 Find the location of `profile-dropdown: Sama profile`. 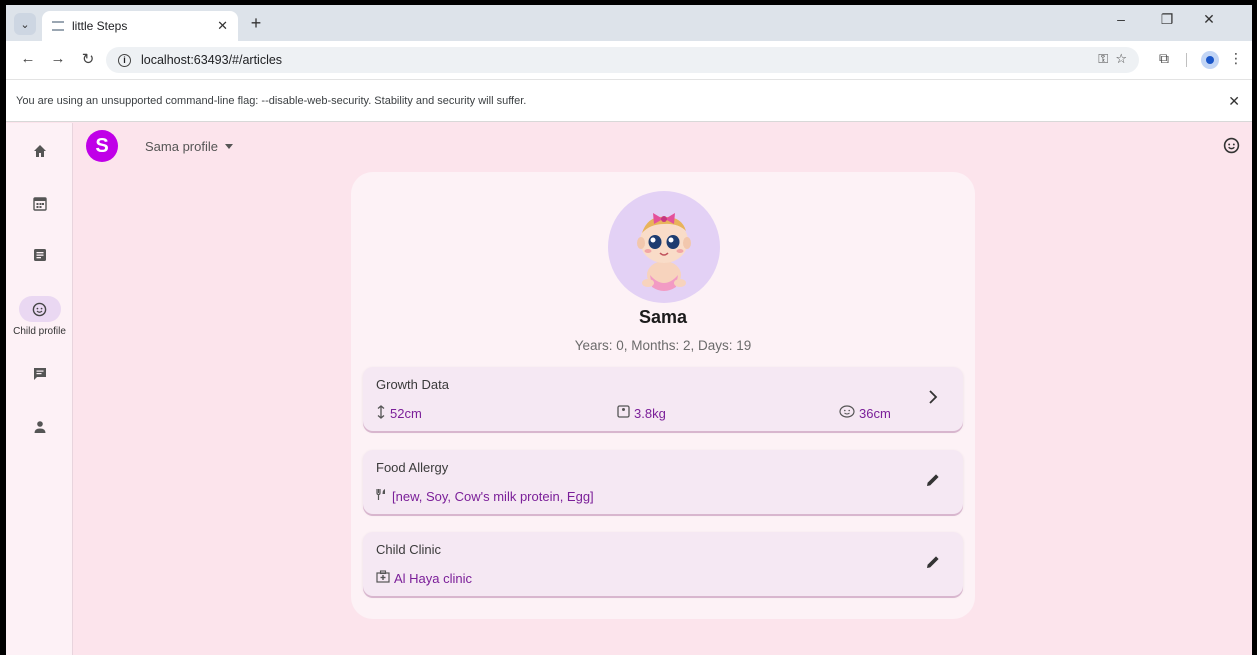

profile-dropdown: Sama profile is located at coordinates (189, 146).